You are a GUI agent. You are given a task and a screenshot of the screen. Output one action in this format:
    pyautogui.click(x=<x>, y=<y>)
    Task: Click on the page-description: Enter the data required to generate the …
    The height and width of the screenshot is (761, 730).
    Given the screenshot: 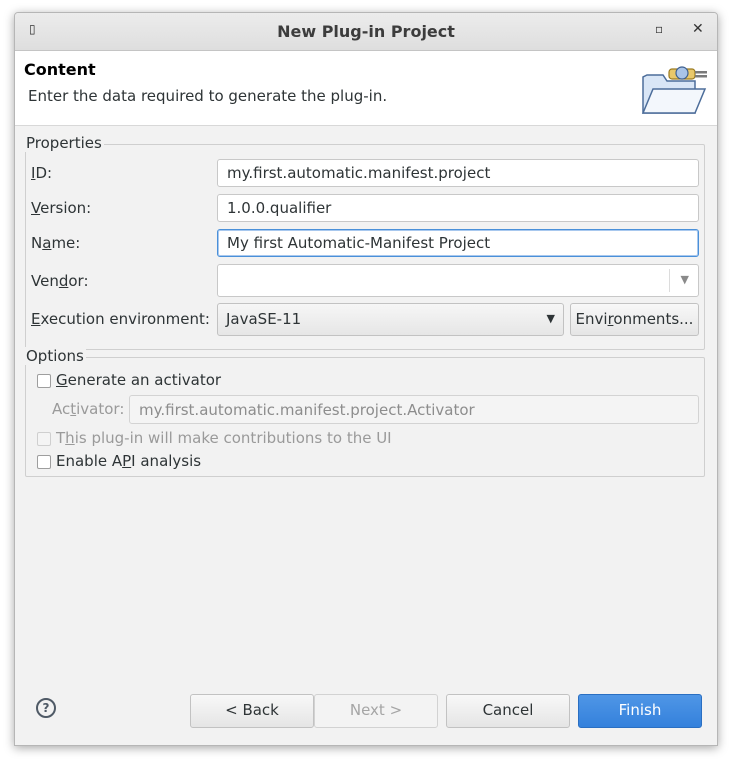 What is the action you would take?
    pyautogui.click(x=208, y=96)
    